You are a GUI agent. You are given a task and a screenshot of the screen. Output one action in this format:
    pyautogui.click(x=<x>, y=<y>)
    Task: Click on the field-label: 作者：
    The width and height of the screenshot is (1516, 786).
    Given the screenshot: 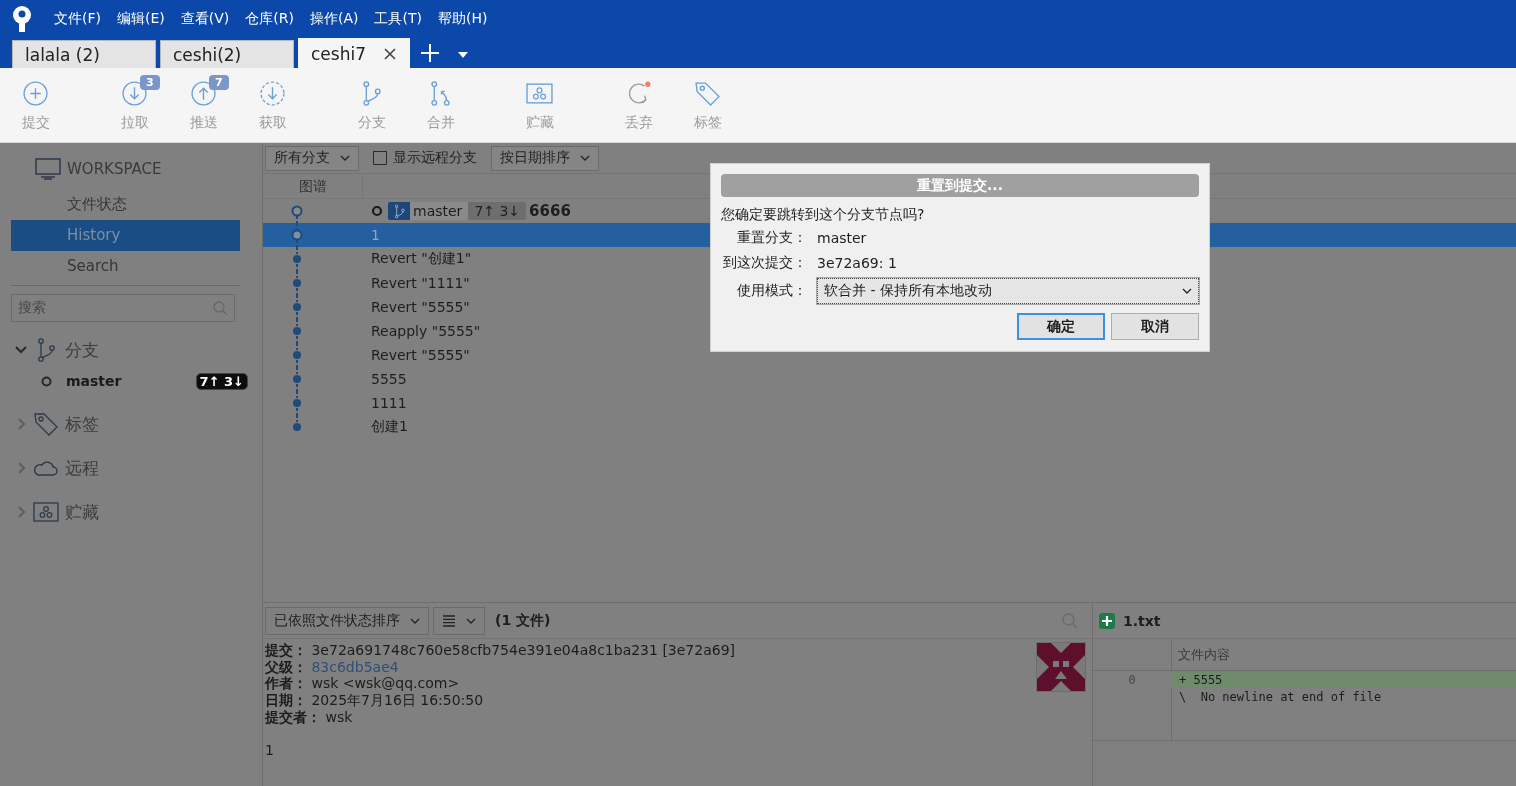 What is the action you would take?
    pyautogui.click(x=286, y=683)
    